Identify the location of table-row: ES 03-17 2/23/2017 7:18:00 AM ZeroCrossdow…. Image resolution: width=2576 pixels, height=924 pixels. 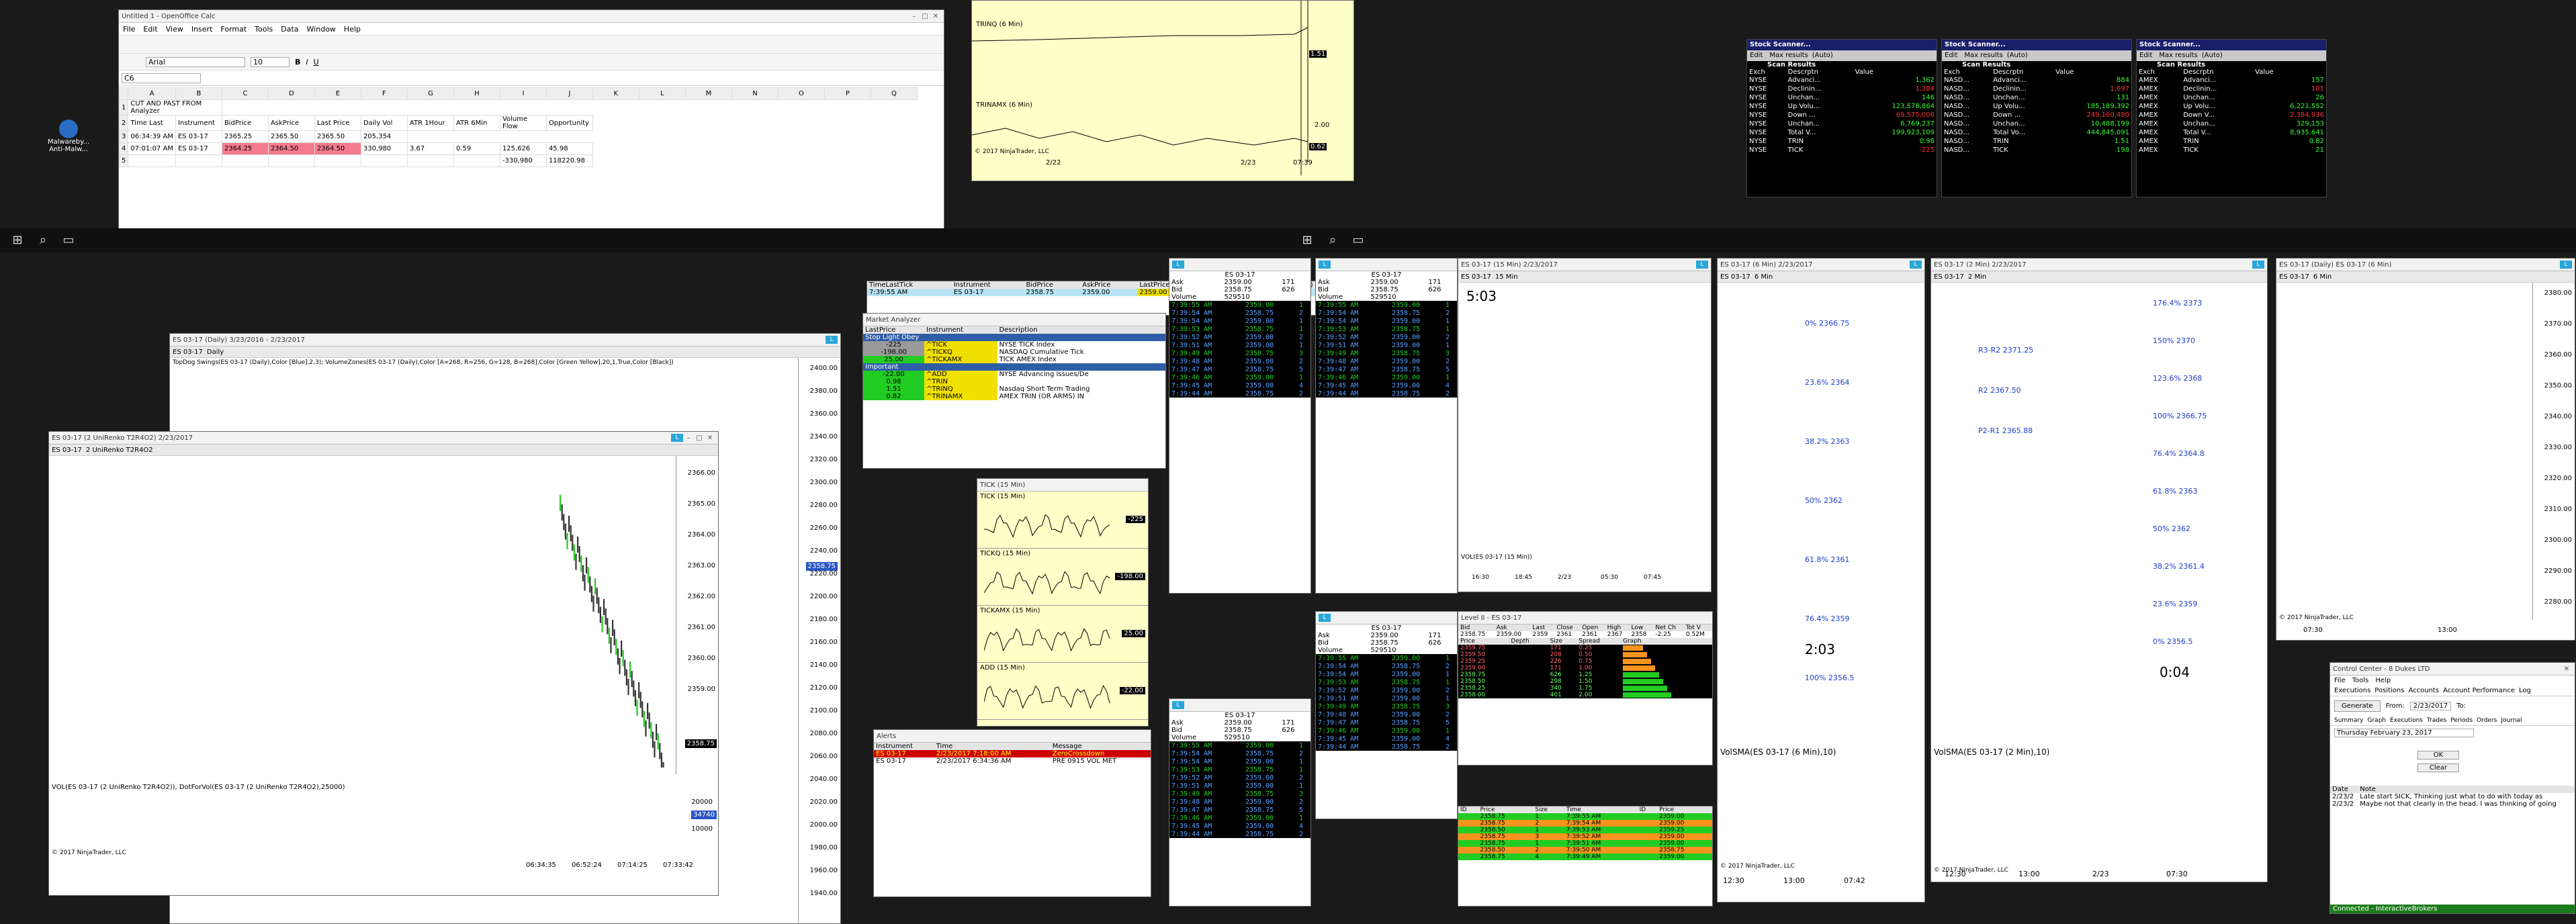
(1013, 753).